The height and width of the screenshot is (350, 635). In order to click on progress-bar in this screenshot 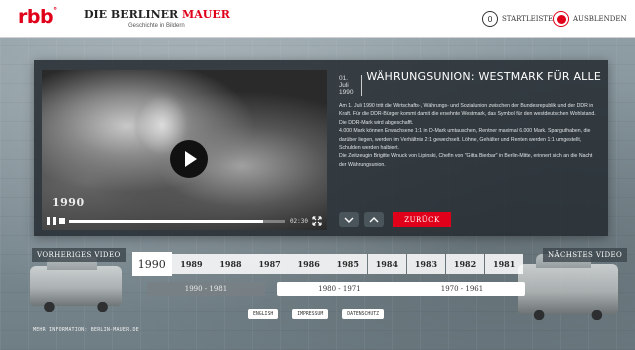, I will do `click(177, 221)`.